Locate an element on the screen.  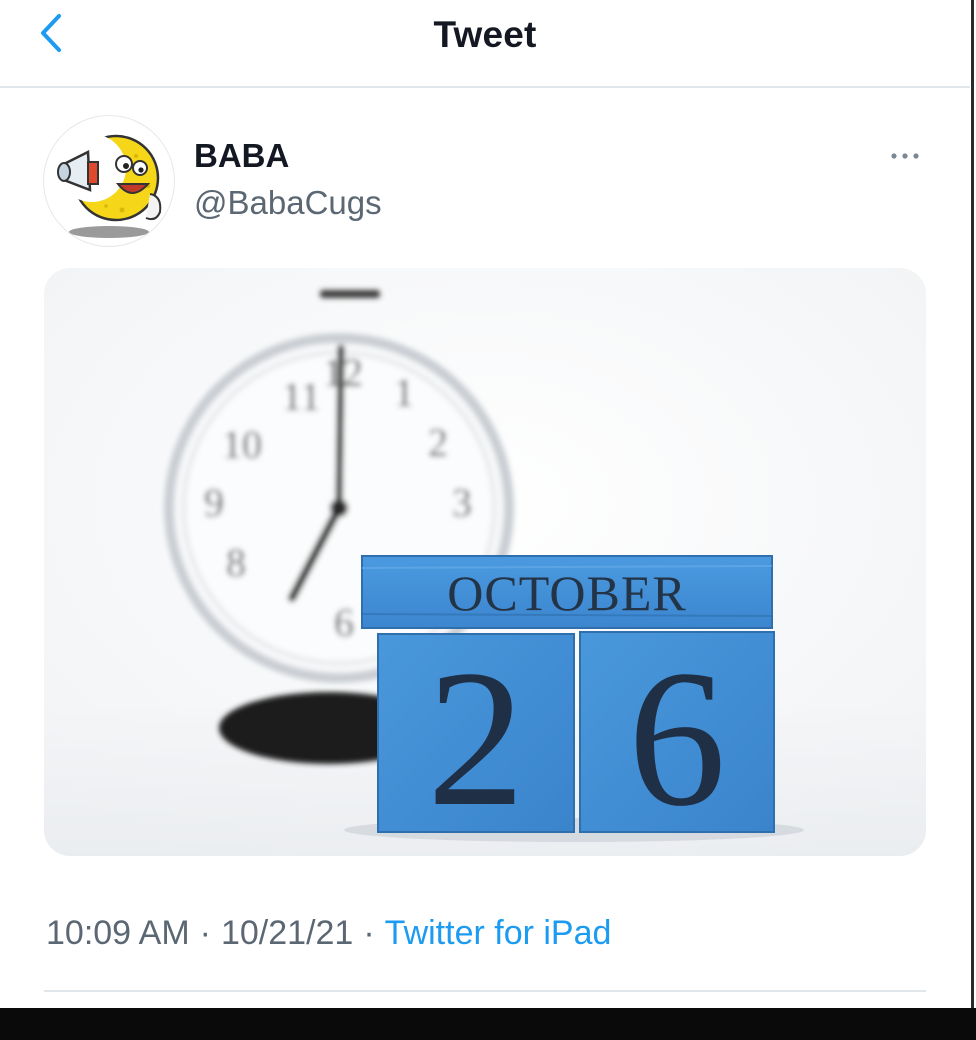
svg-text: 11 is located at coordinates (301, 396).